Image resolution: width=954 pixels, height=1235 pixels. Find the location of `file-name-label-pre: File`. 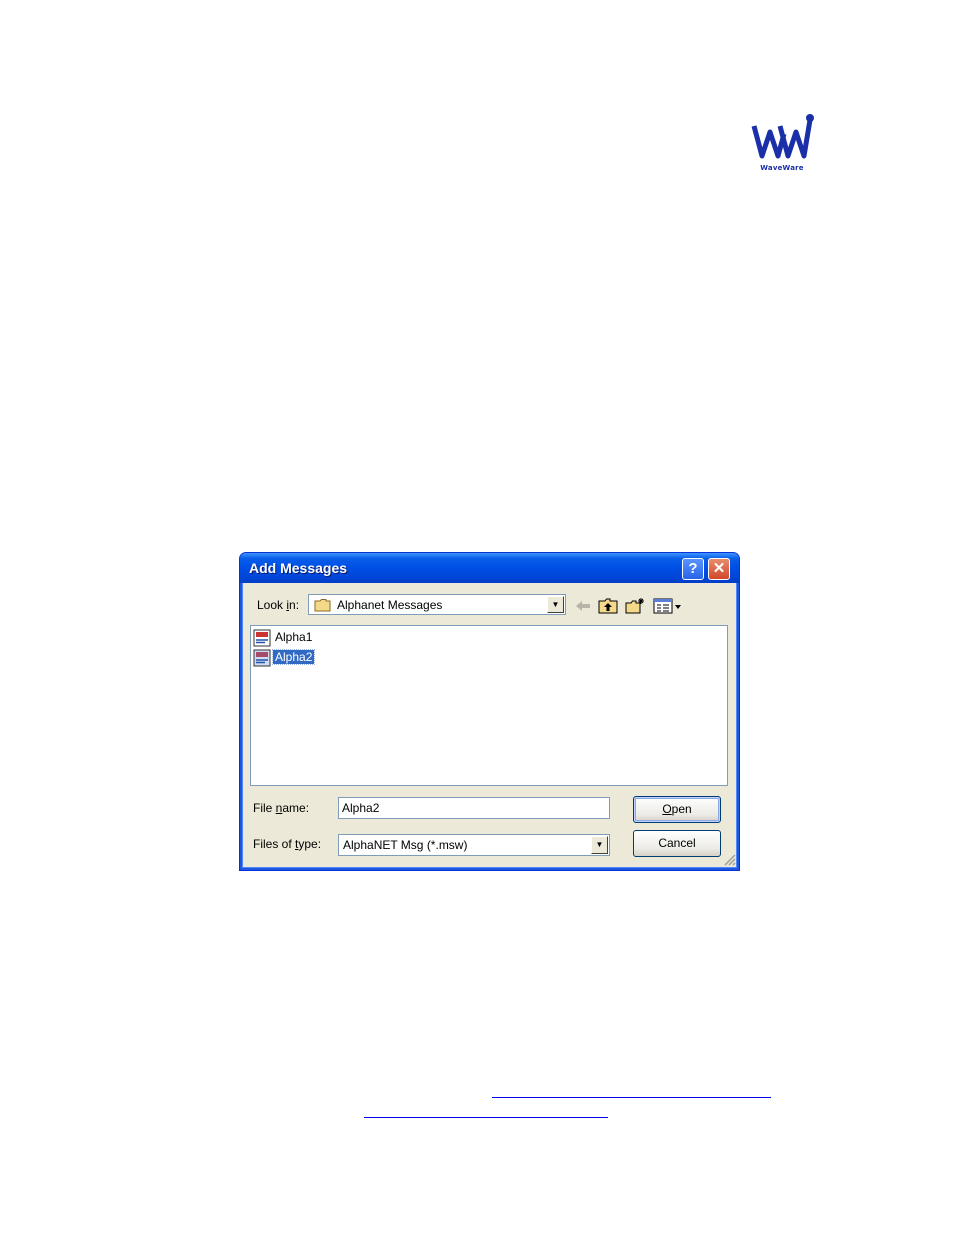

file-name-label-pre: File is located at coordinates (264, 808).